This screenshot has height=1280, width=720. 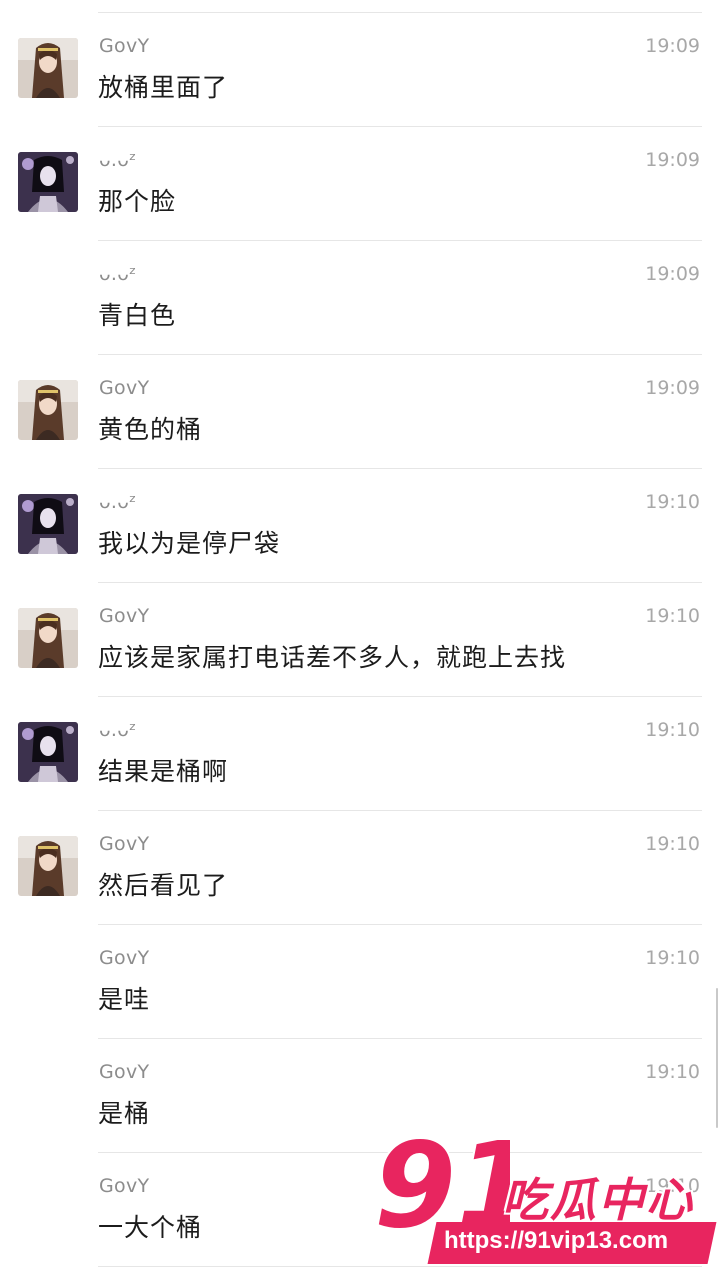 What do you see at coordinates (360, 526) in the screenshot?
I see `message-item: ᴗ.ᴗᶻ 19:10 我以为是停尸袋` at bounding box center [360, 526].